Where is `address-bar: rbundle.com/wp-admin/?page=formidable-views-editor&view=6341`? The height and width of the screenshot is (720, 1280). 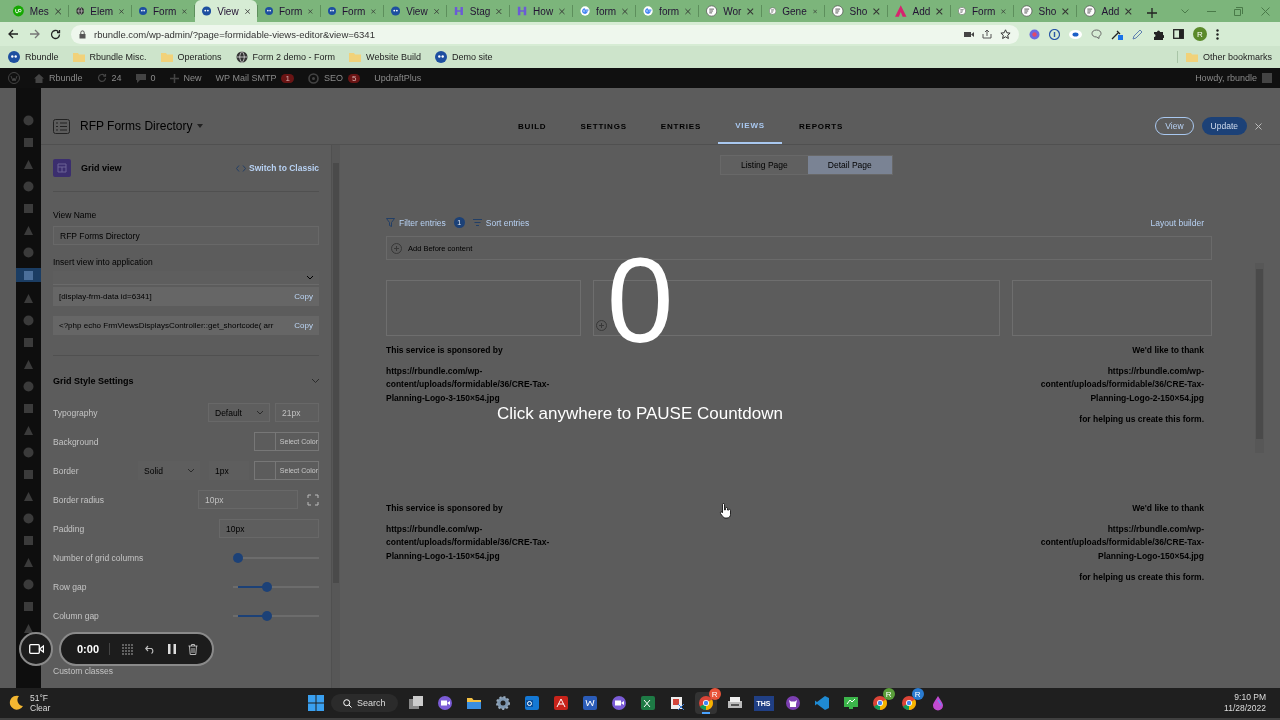 address-bar: rbundle.com/wp-admin/?page=formidable-views-editor&view=6341 is located at coordinates (545, 34).